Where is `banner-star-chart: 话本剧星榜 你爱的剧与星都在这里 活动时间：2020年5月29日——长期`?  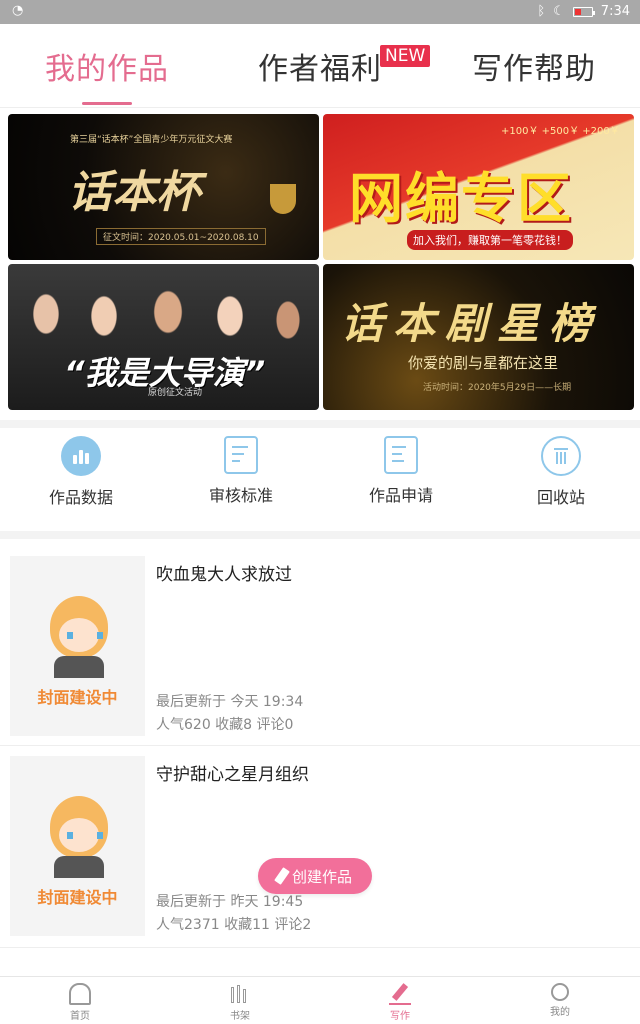 banner-star-chart: 话本剧星榜 你爱的剧与星都在这里 活动时间：2020年5月29日——长期 is located at coordinates (478, 337).